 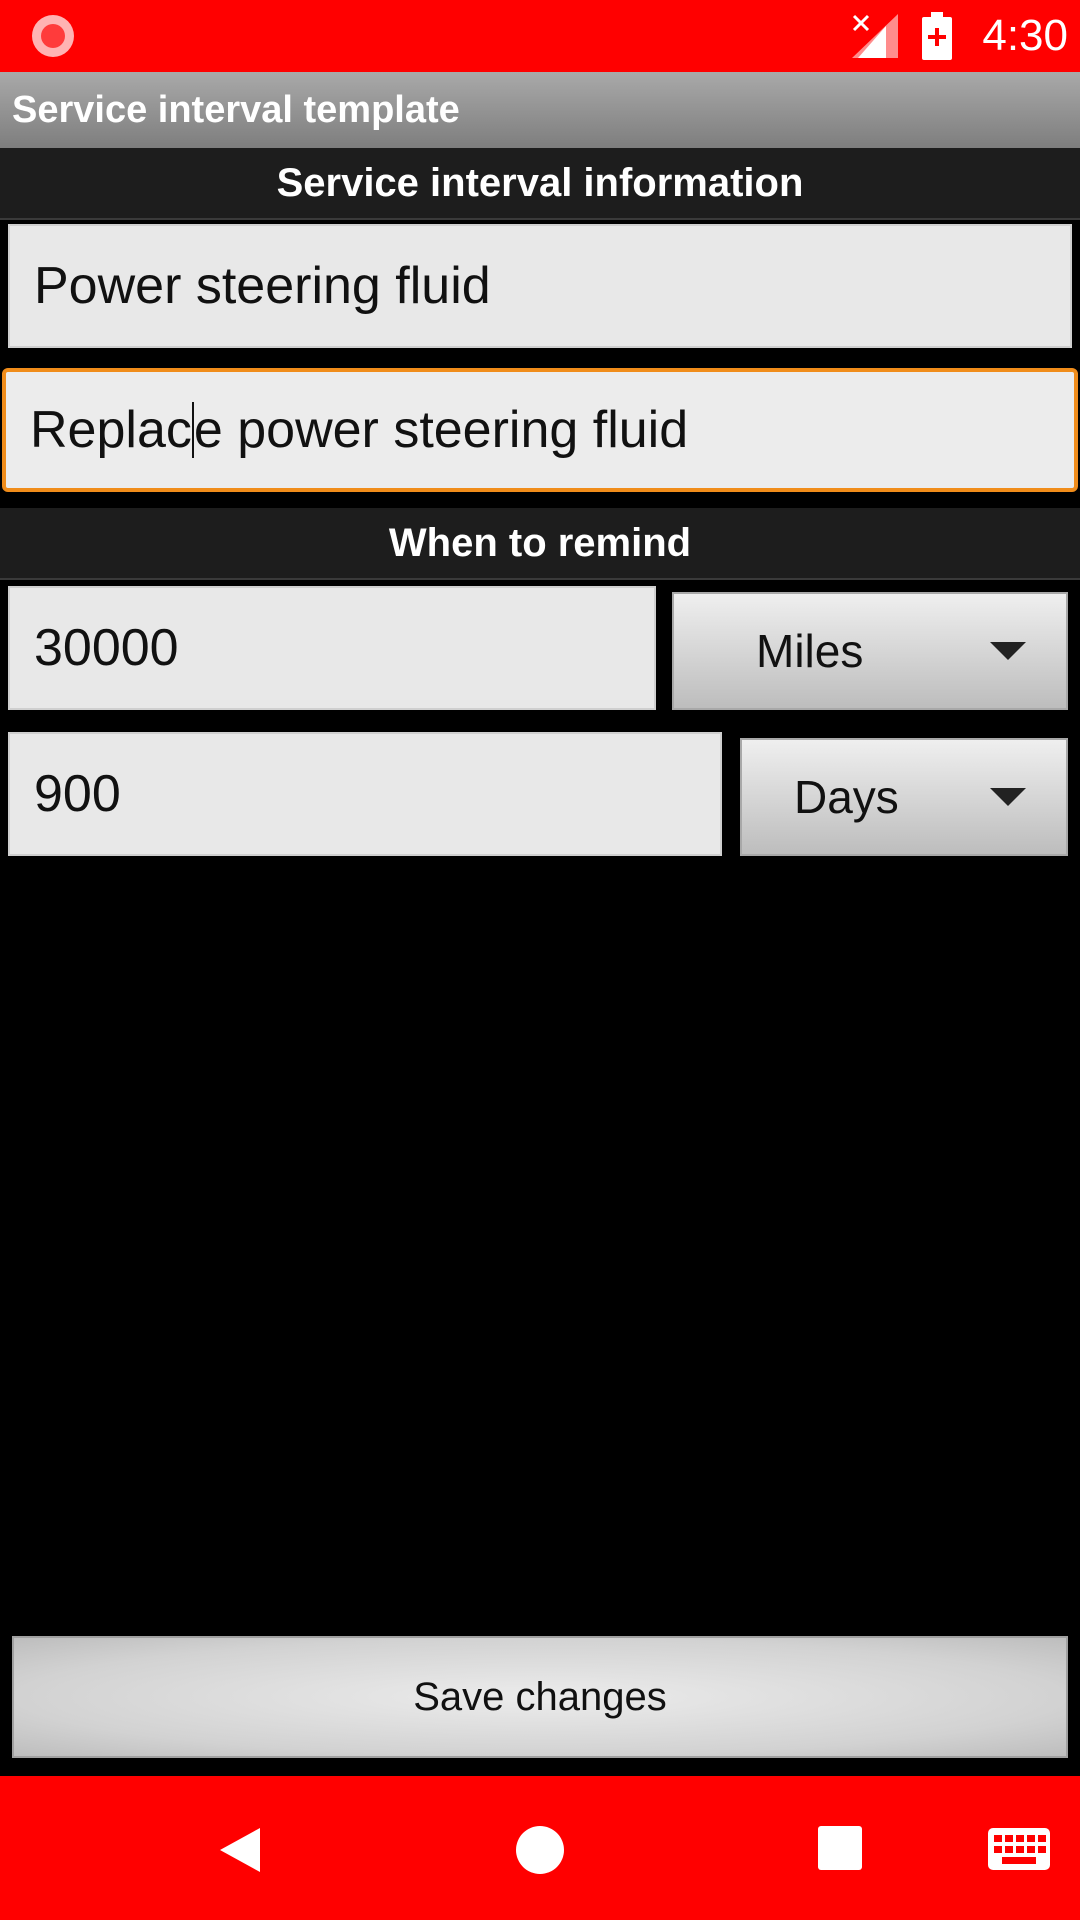 What do you see at coordinates (441, 430) in the screenshot?
I see `description-value-after-caret: e power steering fluid` at bounding box center [441, 430].